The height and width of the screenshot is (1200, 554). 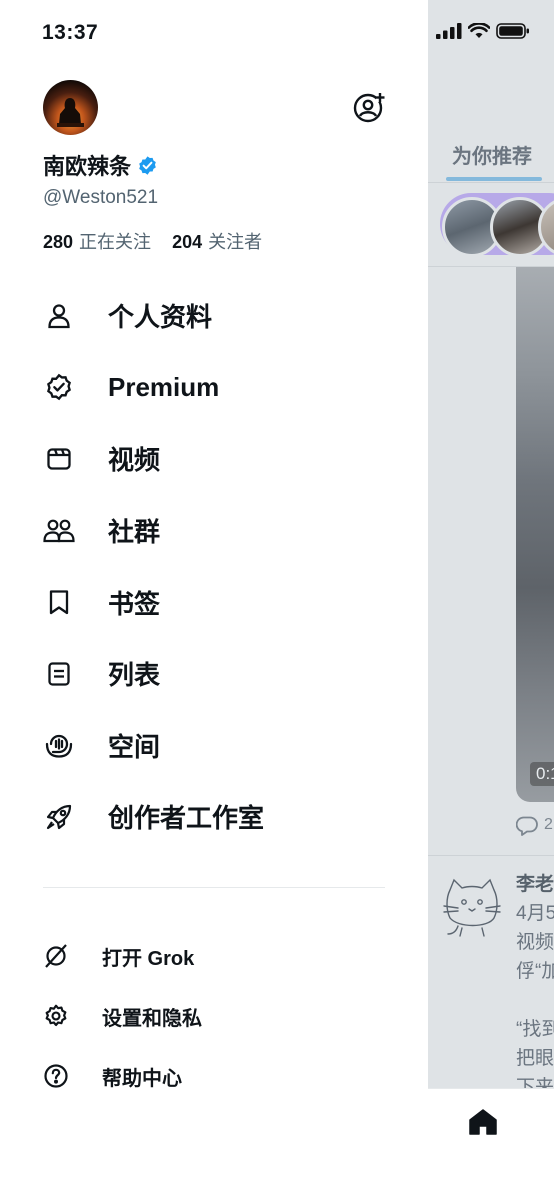 I want to click on bottom-tab-bar, so click(x=491, y=1144).